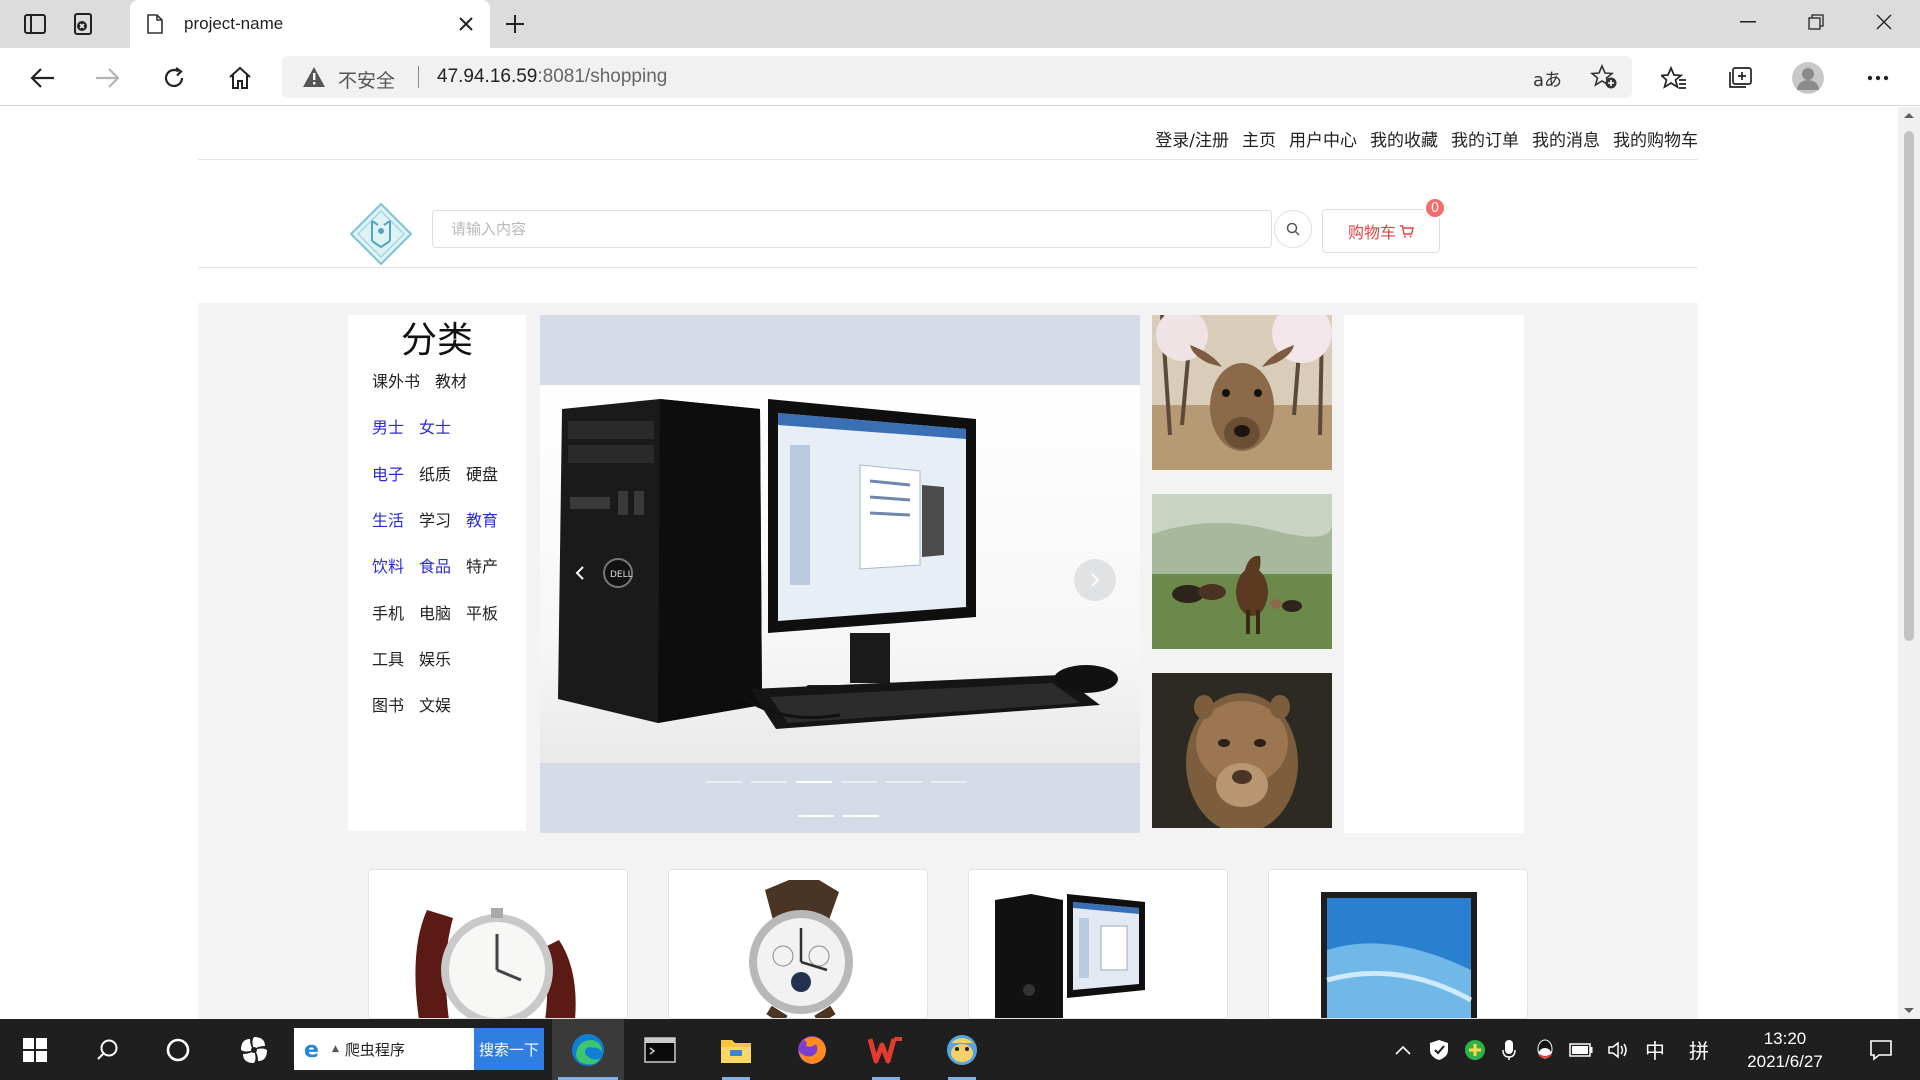 Image resolution: width=1920 pixels, height=1080 pixels. What do you see at coordinates (435, 519) in the screenshot?
I see `category-link: 学习` at bounding box center [435, 519].